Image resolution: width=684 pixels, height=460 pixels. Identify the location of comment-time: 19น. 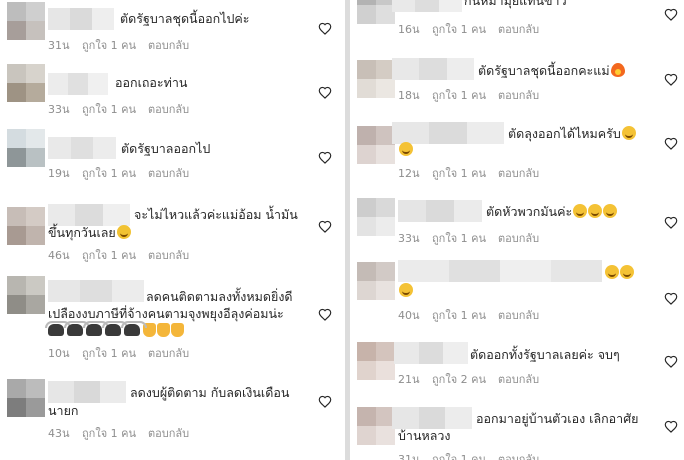
(59, 173).